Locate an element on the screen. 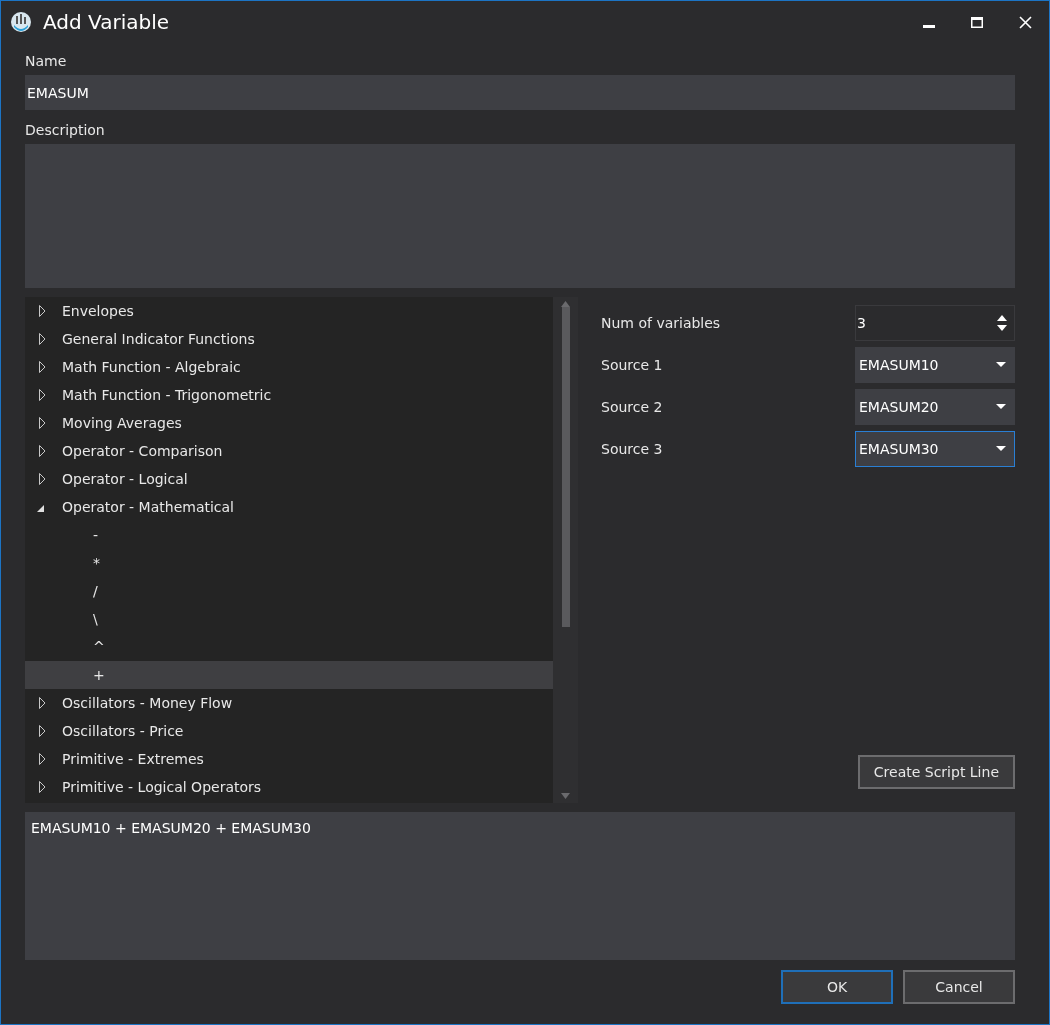  tree-item: Oscillators - Price is located at coordinates (289, 731).